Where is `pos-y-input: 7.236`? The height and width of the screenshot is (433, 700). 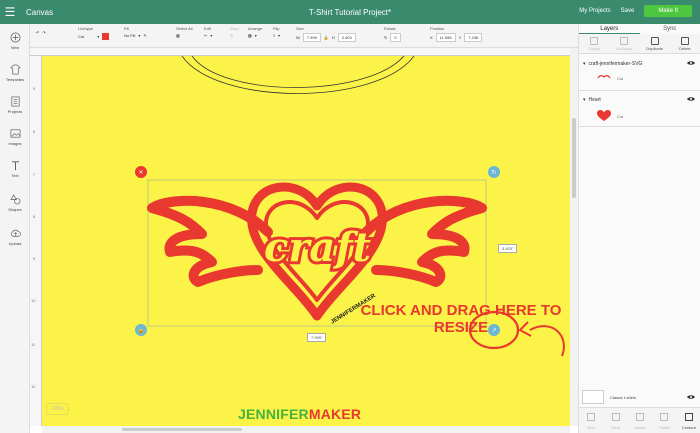 pos-y-input: 7.236 is located at coordinates (473, 37).